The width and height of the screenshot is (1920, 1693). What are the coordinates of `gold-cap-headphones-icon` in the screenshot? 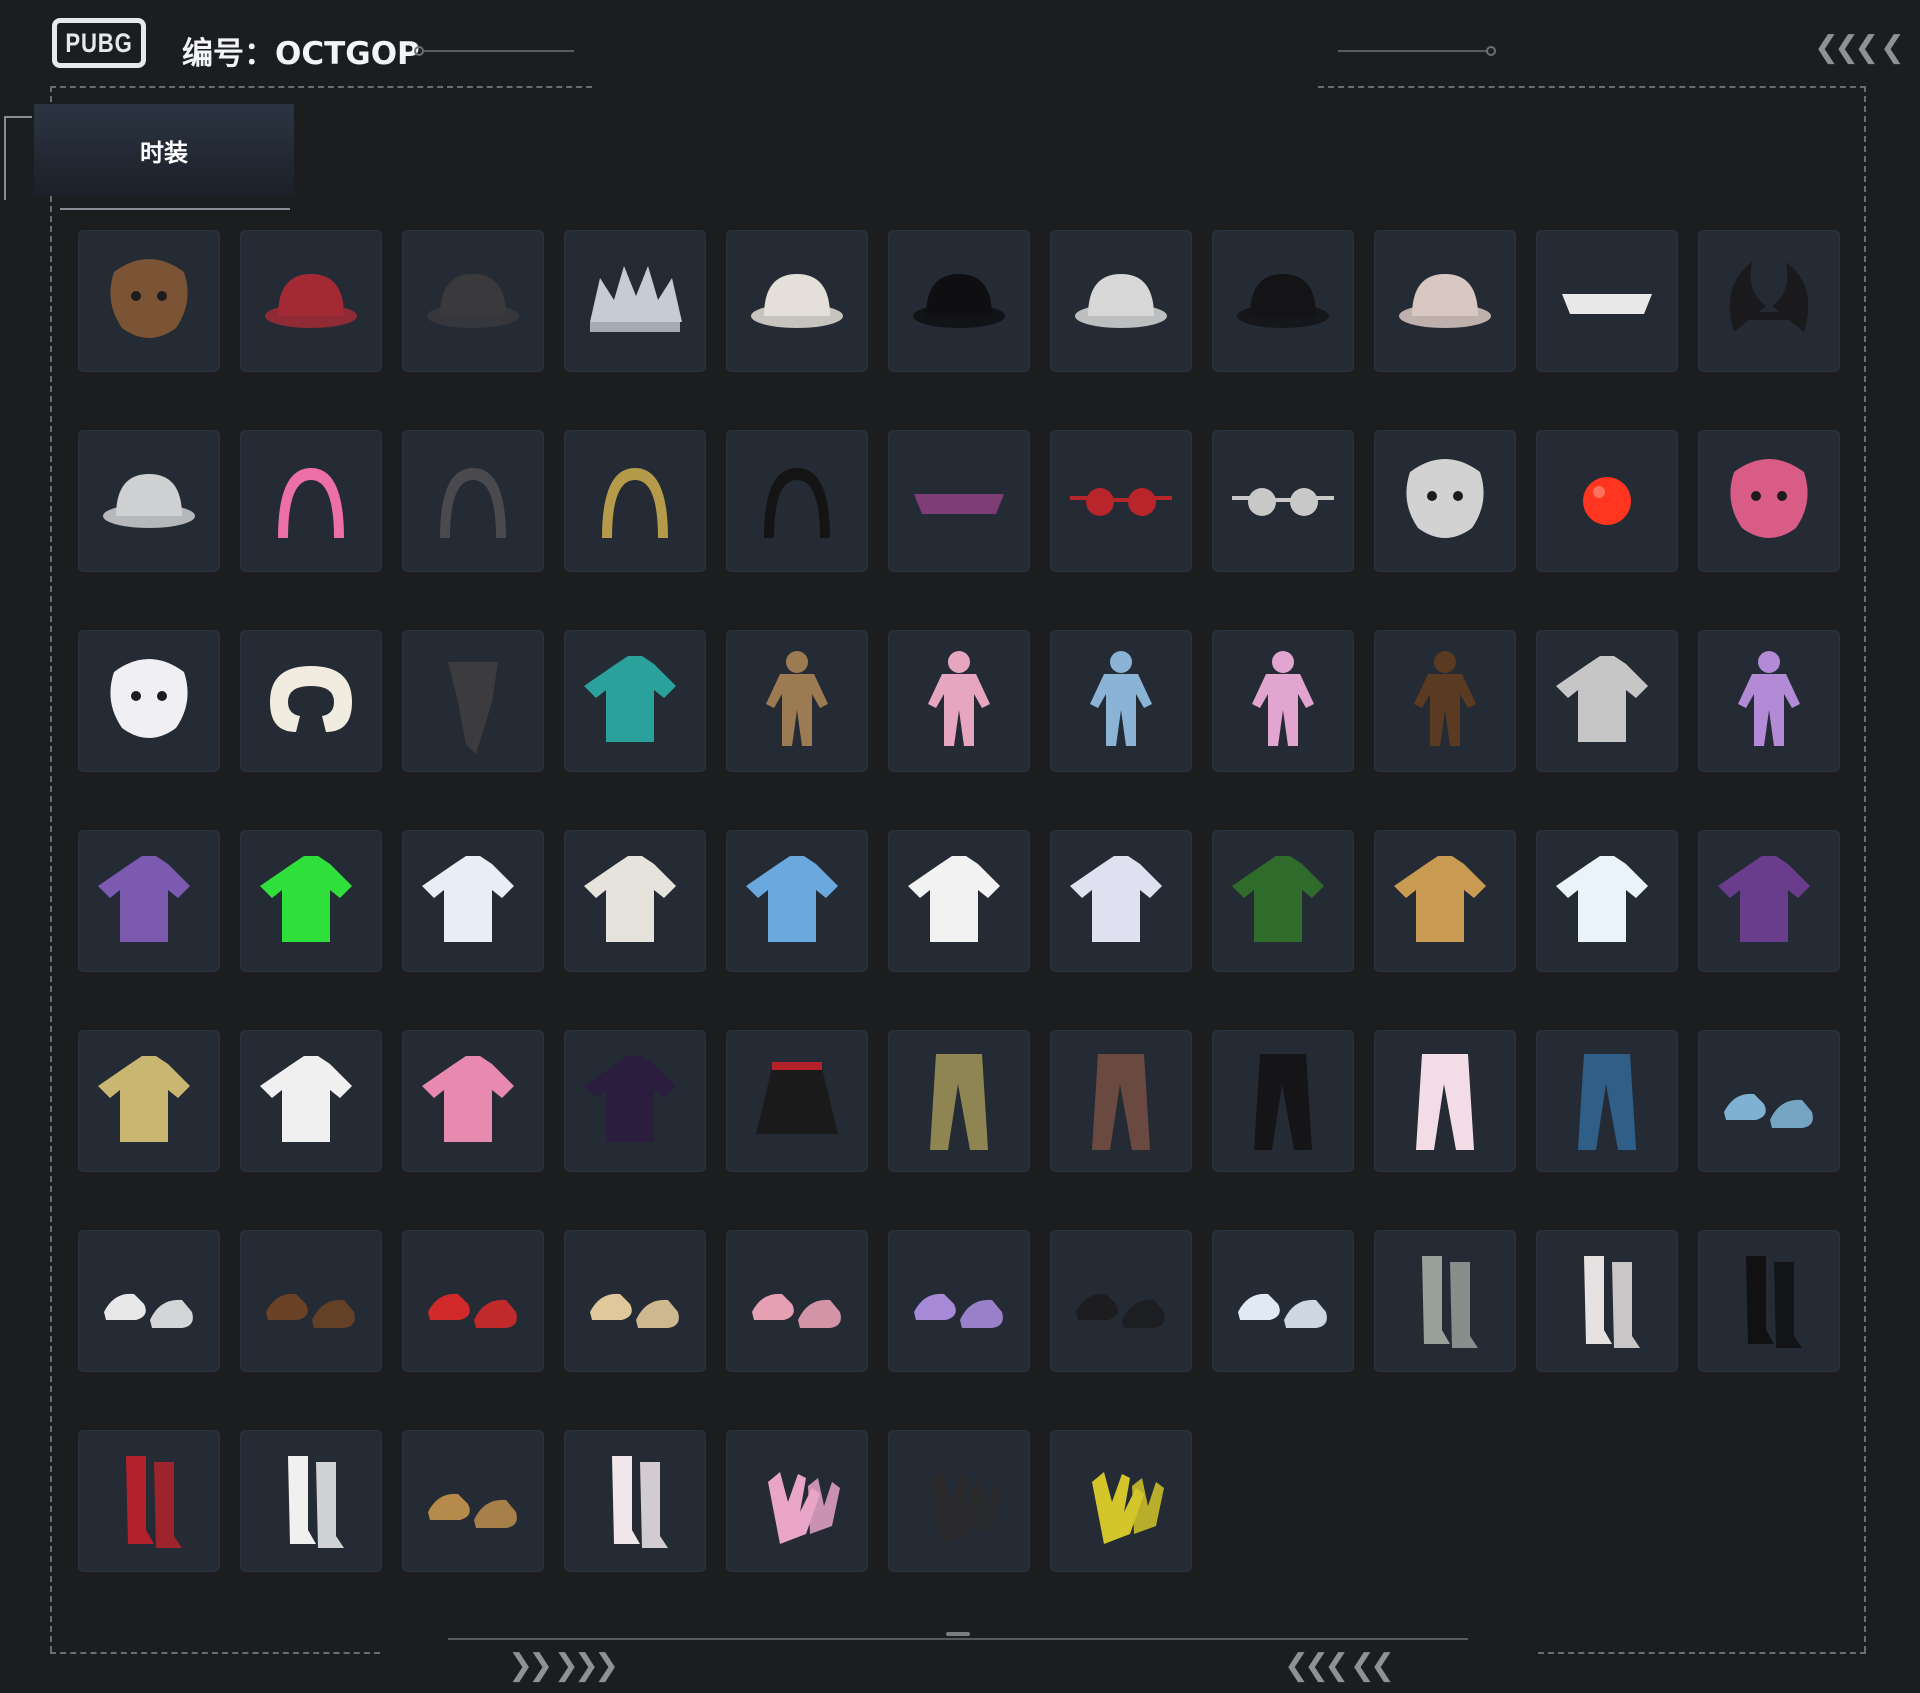 It's located at (635, 501).